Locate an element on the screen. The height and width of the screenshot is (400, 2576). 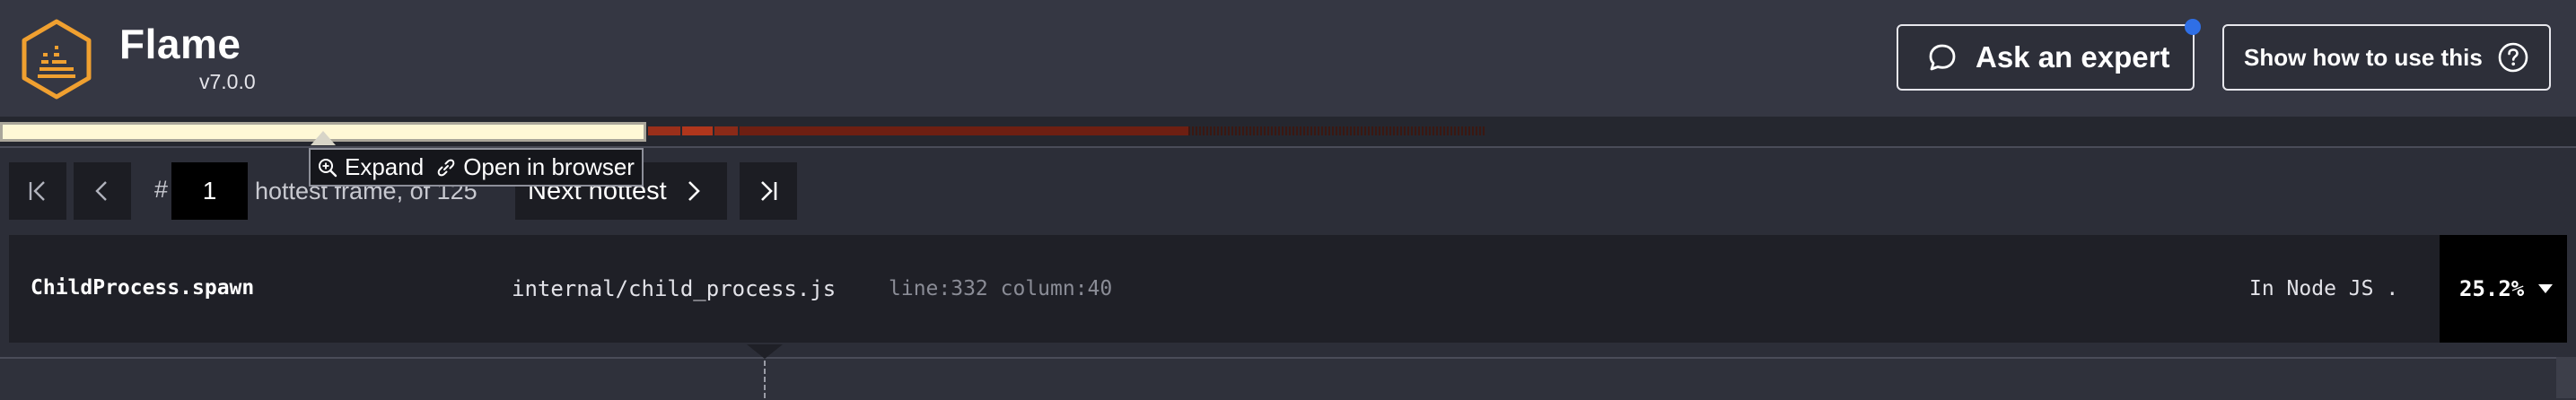
scrollbar is located at coordinates (2566, 378).